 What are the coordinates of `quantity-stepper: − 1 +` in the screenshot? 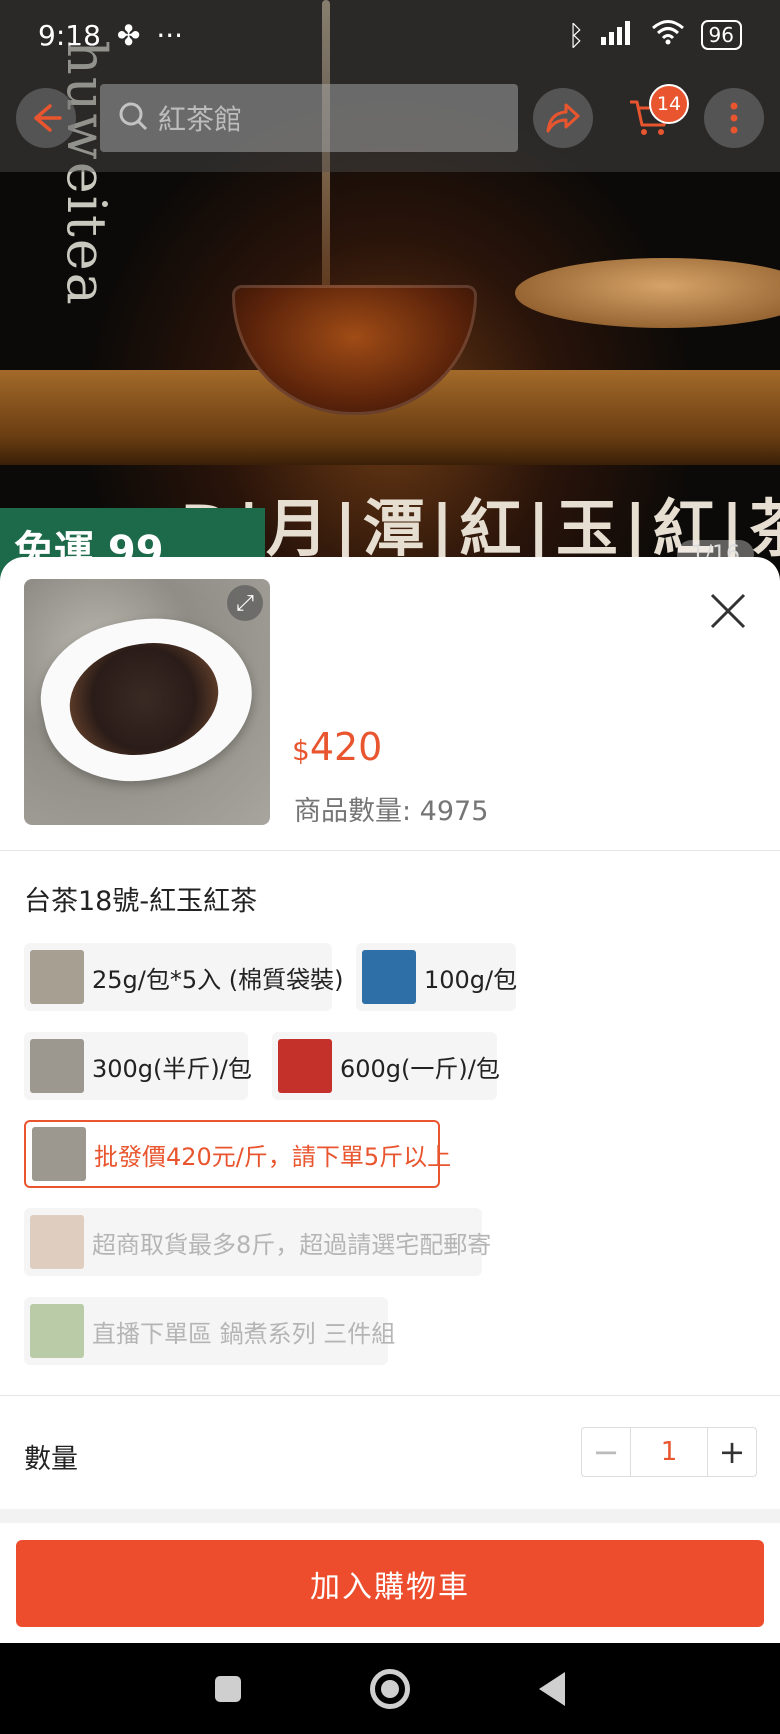 It's located at (669, 1452).